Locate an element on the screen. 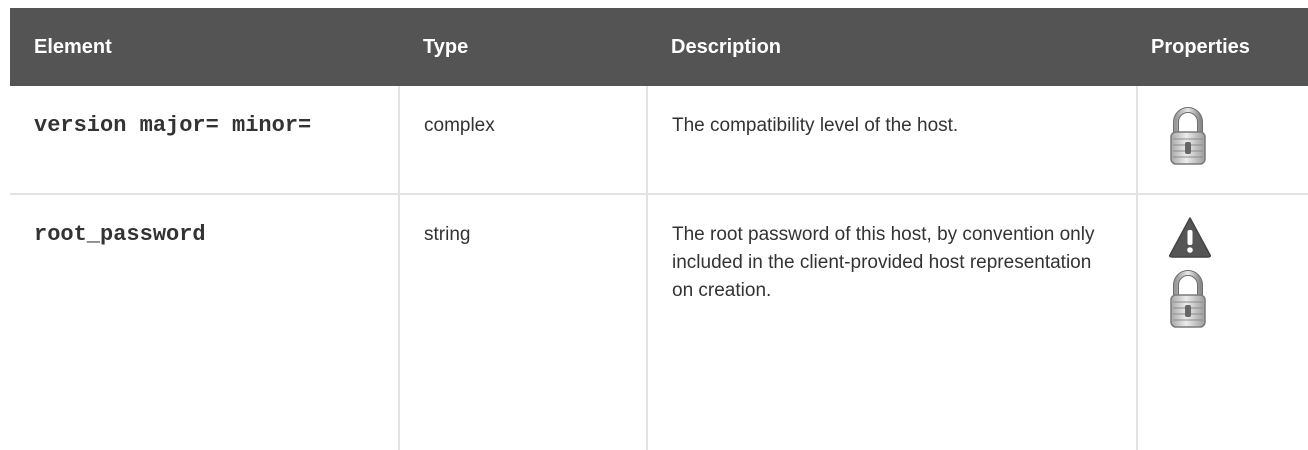  cell-description: The compatibility level of the host. is located at coordinates (892, 140).